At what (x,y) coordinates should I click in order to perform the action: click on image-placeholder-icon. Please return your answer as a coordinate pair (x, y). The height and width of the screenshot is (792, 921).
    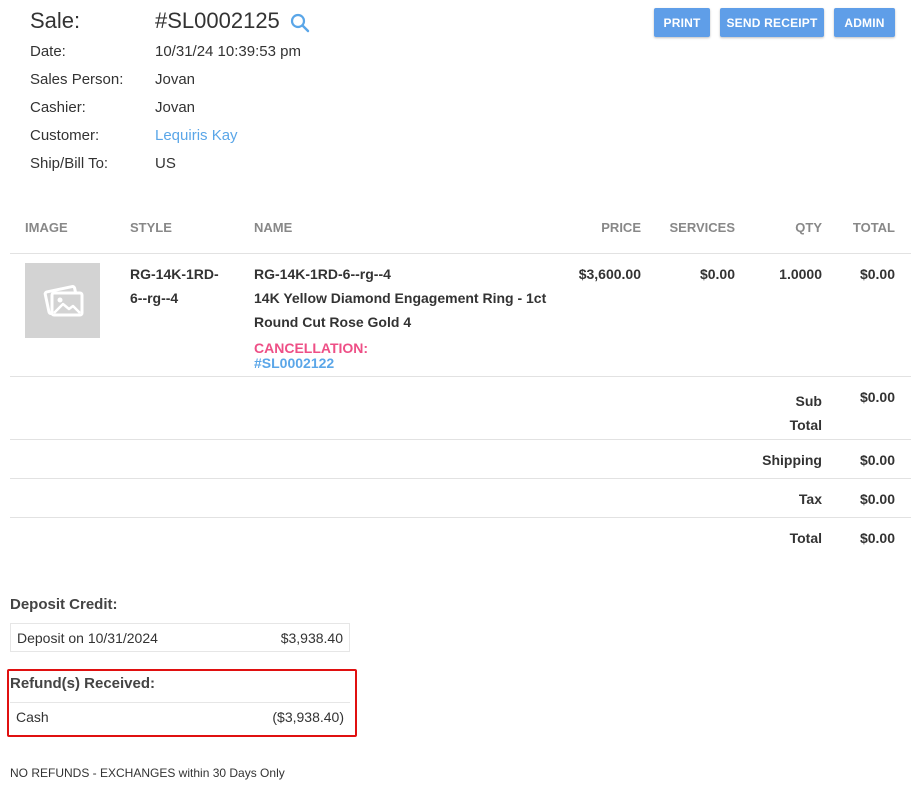
    Looking at the image, I should click on (63, 301).